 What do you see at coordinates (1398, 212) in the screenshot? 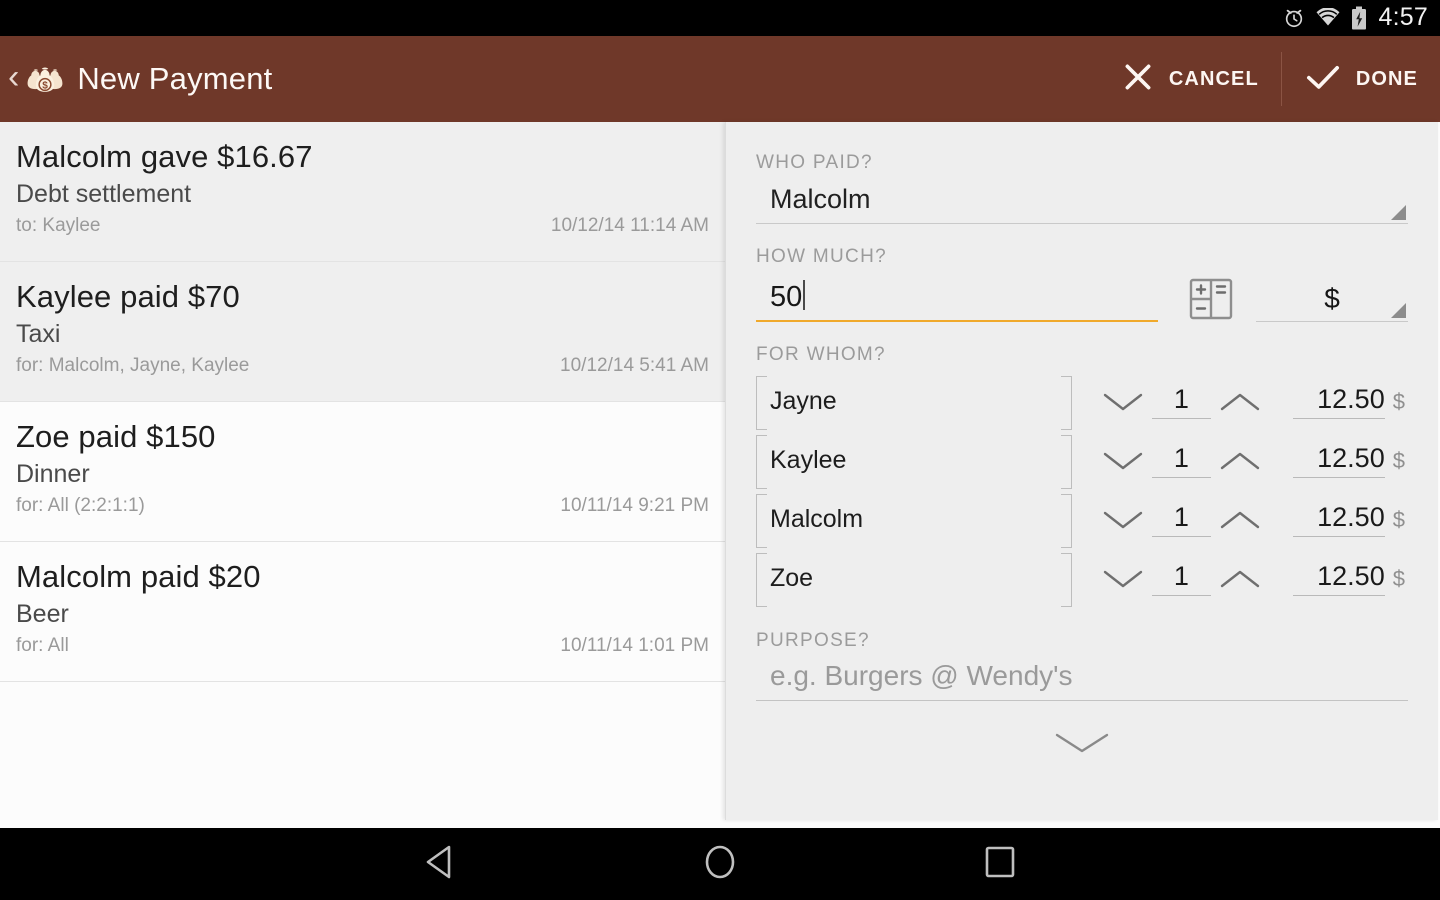
I see `spinner-triangle-icon` at bounding box center [1398, 212].